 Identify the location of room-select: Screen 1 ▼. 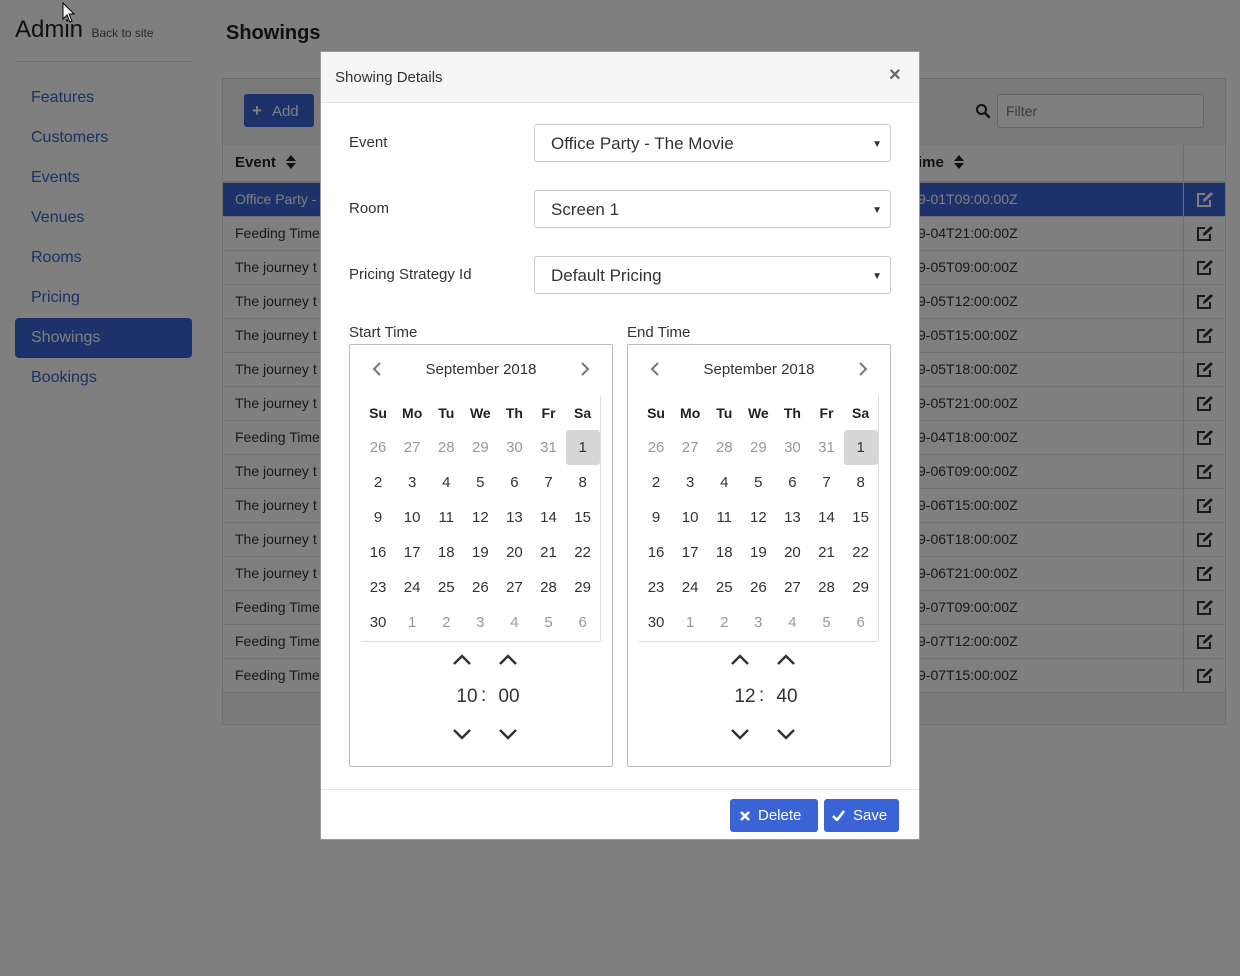
(712, 209).